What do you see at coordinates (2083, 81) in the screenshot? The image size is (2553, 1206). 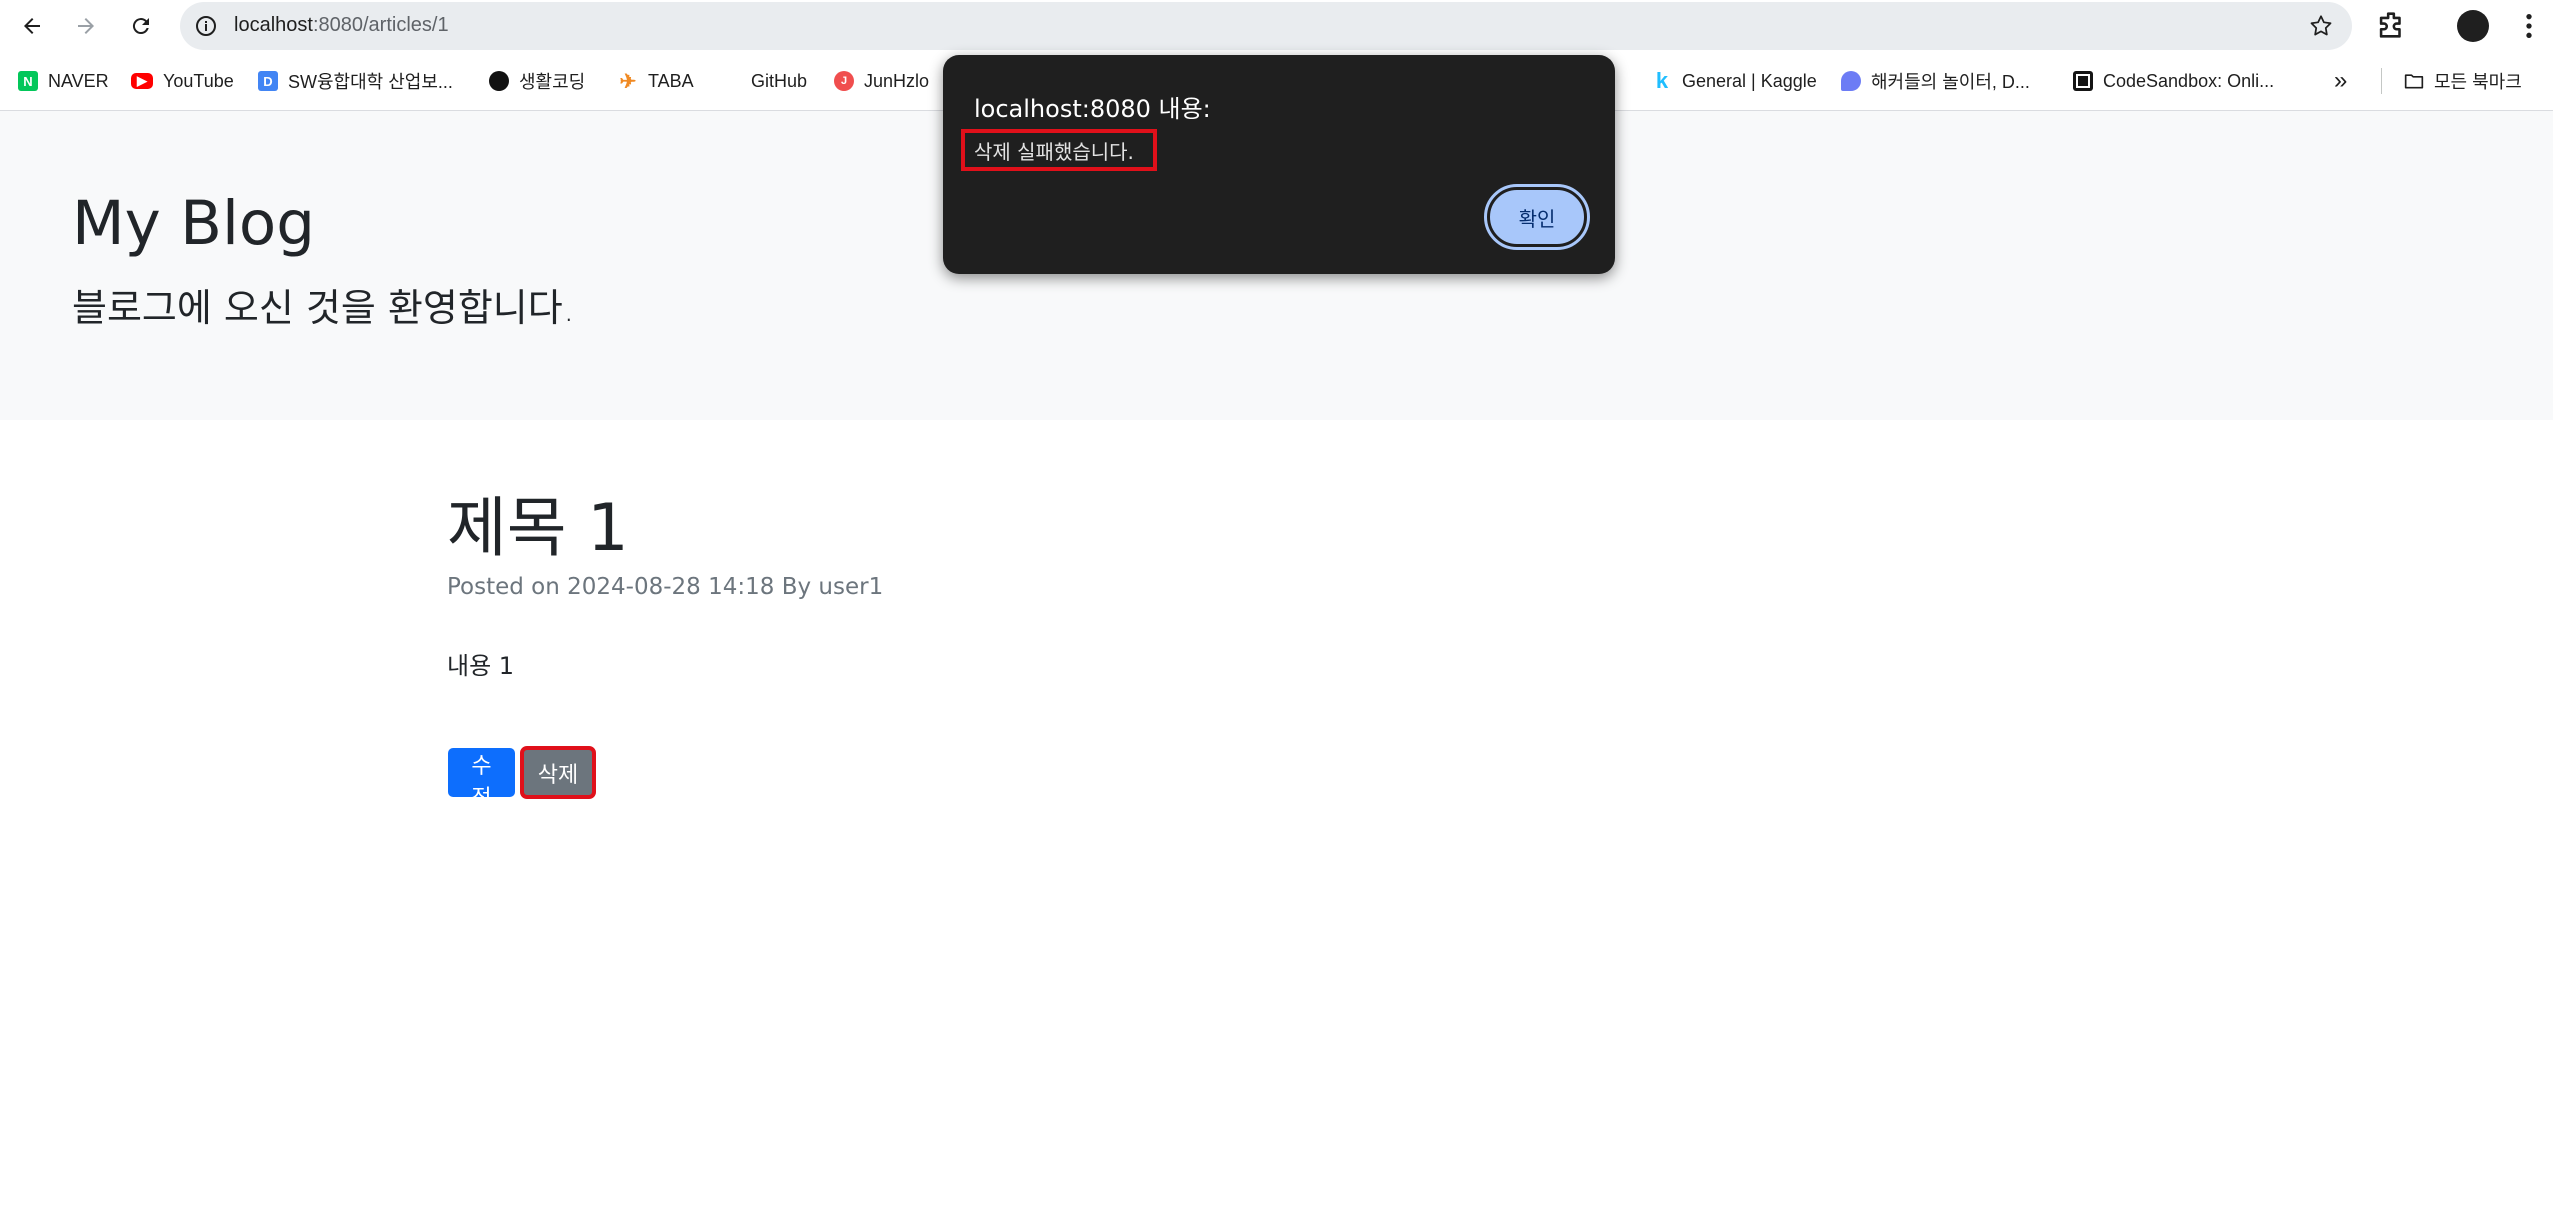 I see `codesandbox-icon` at bounding box center [2083, 81].